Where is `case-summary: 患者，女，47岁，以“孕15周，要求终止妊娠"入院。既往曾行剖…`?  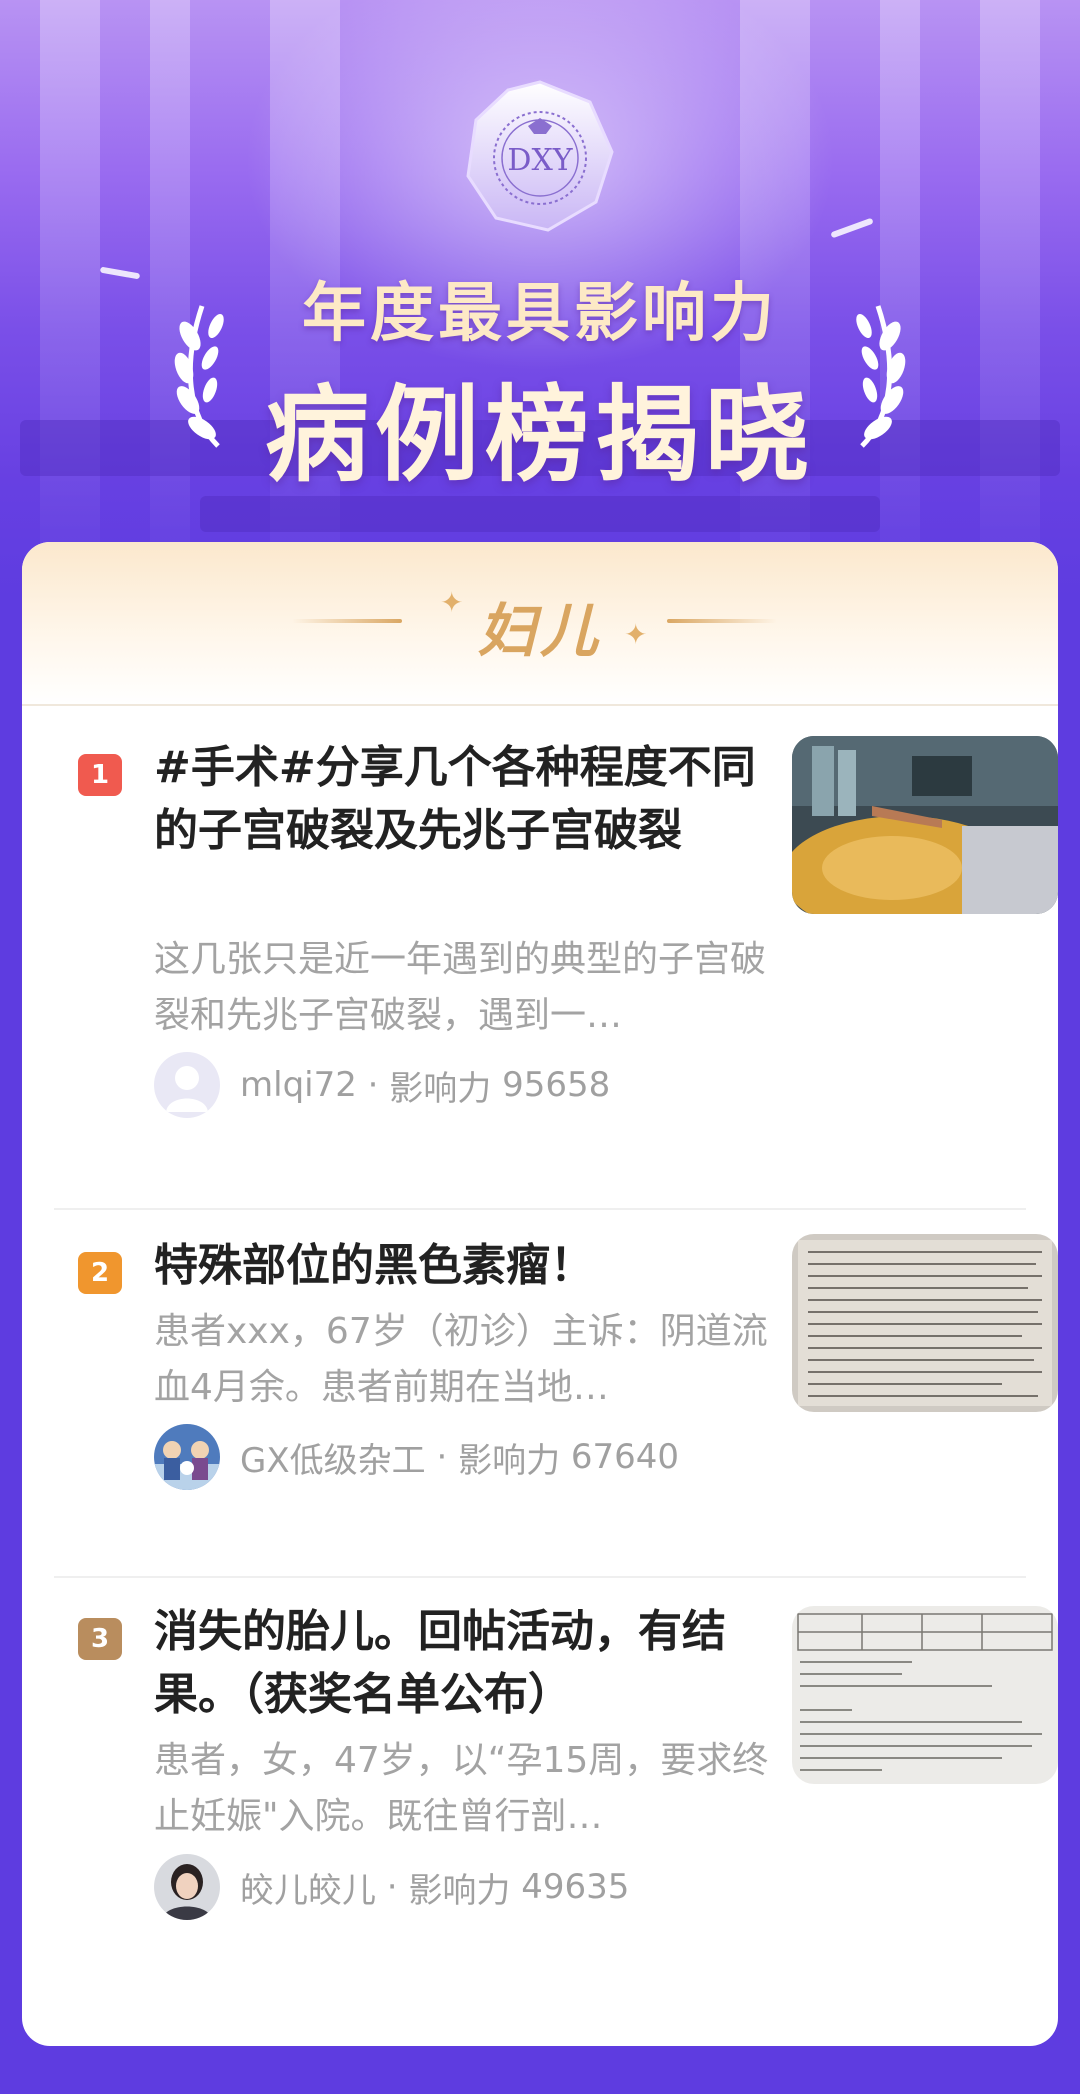 case-summary: 患者，女，47岁，以“孕15周，要求终止妊娠"入院。既往曾行剖… is located at coordinates (461, 1788).